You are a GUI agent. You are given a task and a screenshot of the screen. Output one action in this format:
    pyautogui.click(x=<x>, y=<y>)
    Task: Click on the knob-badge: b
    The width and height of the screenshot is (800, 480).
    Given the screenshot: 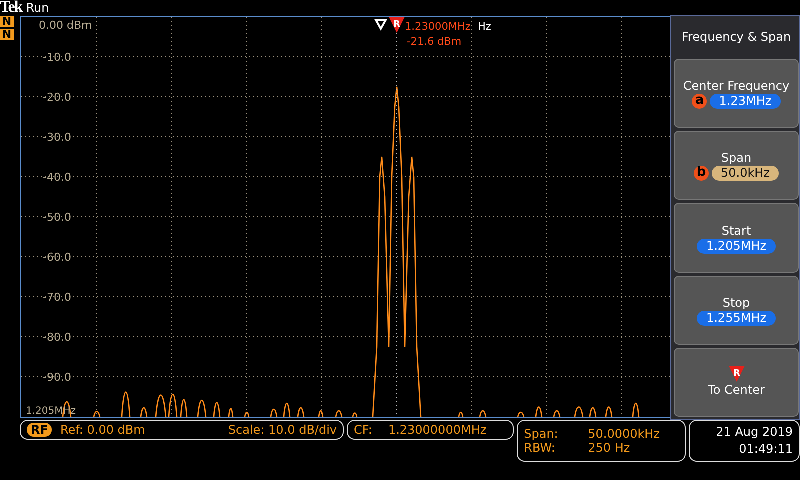 What is the action you would take?
    pyautogui.click(x=701, y=174)
    